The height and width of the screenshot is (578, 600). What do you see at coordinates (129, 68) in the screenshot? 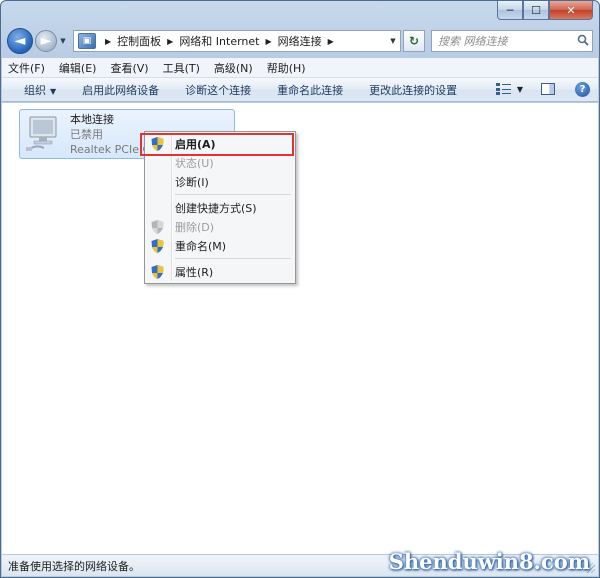
I see `menu-view: 查看(V)` at bounding box center [129, 68].